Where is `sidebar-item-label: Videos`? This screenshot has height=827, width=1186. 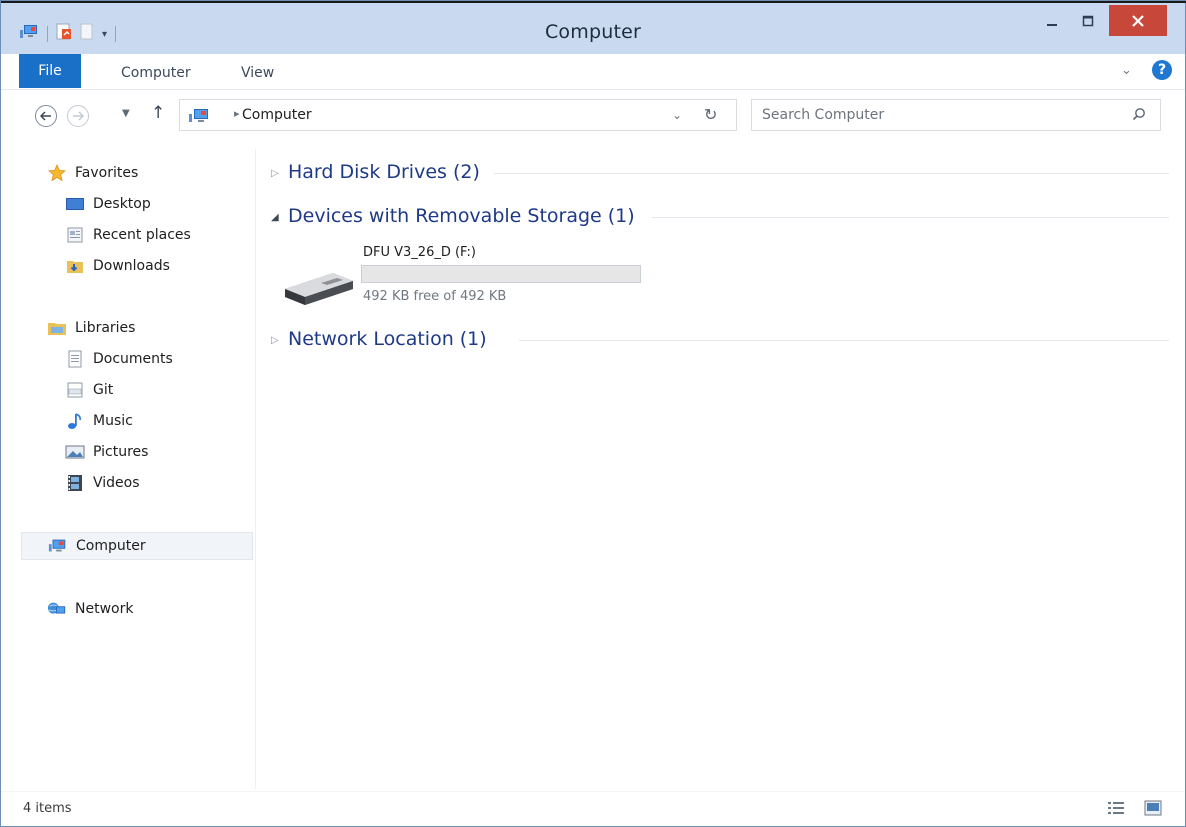
sidebar-item-label: Videos is located at coordinates (116, 483).